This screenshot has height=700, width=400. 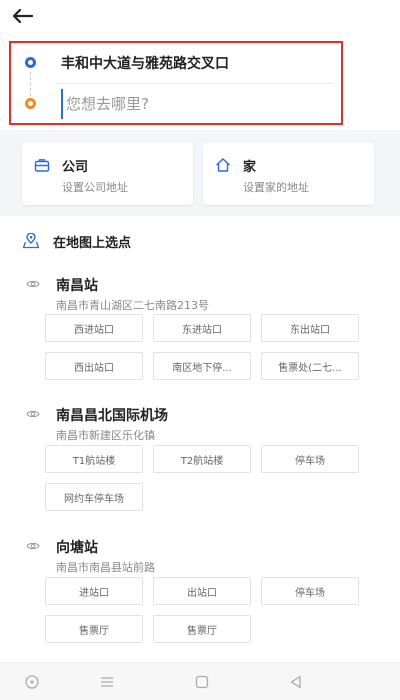 I want to click on back-button, so click(x=22, y=16).